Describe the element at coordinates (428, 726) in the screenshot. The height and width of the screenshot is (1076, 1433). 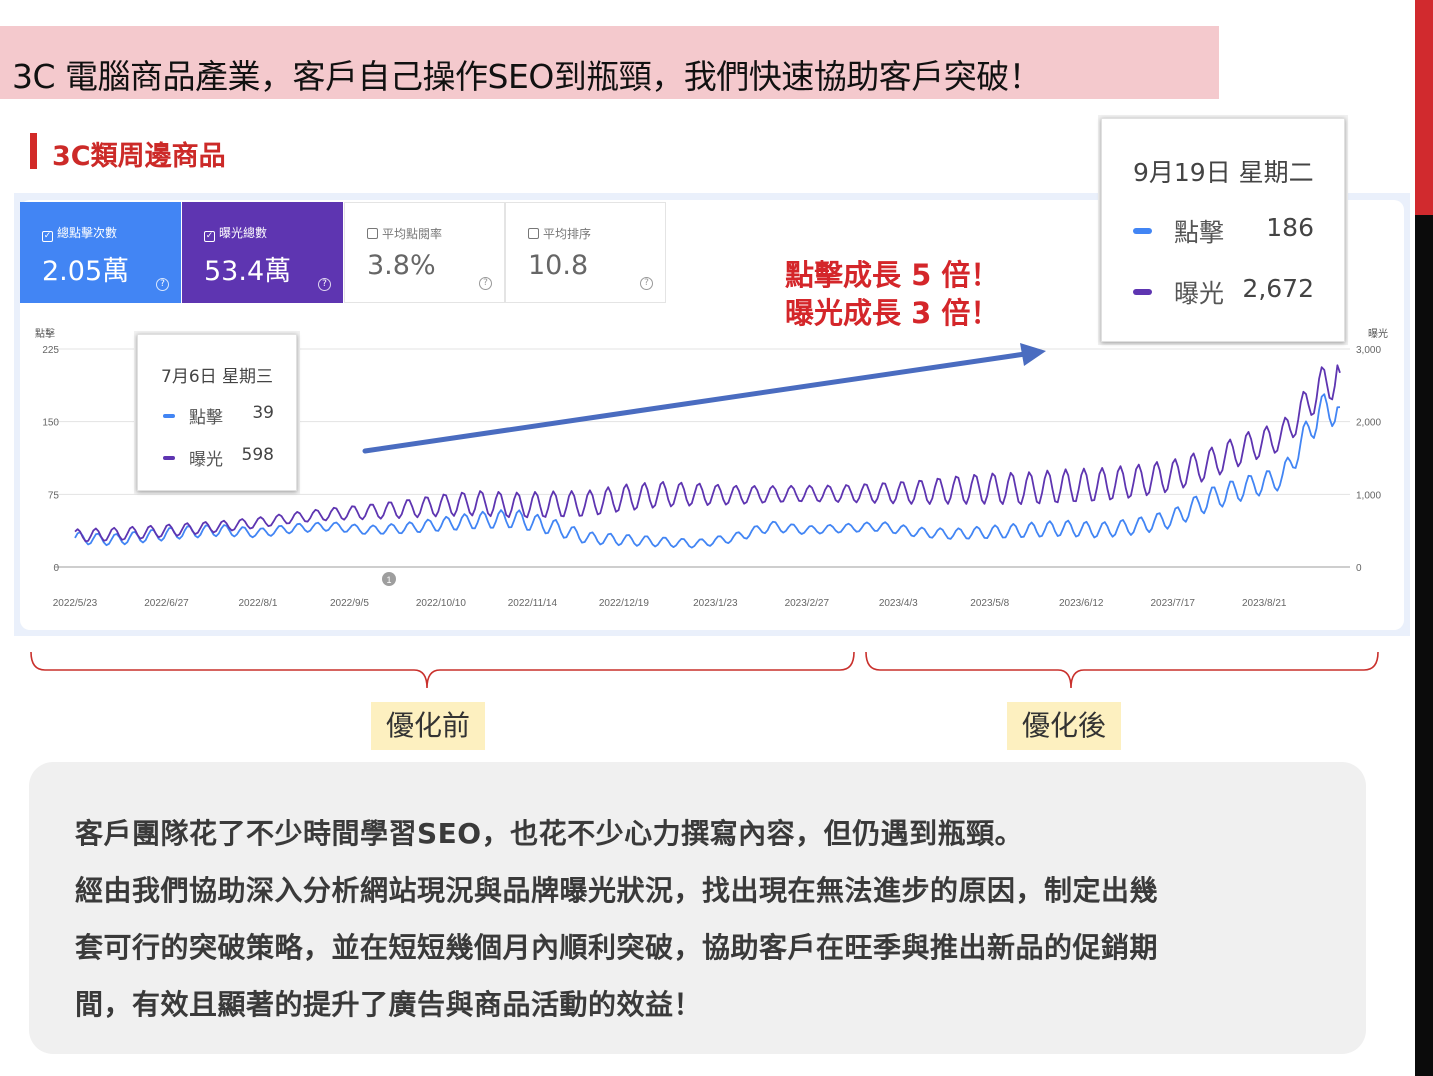
I see `phase-label-before: 優化前` at that location.